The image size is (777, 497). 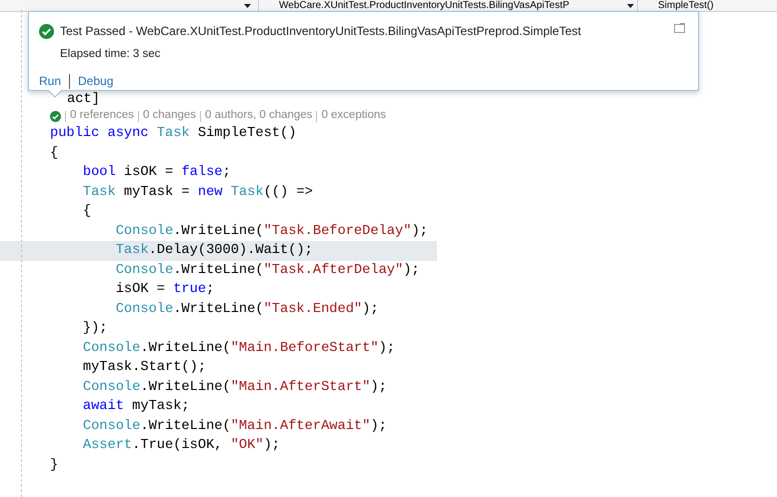 What do you see at coordinates (239, 348) in the screenshot?
I see `code-line: Console.WriteLine("Main.BeforeStart");` at bounding box center [239, 348].